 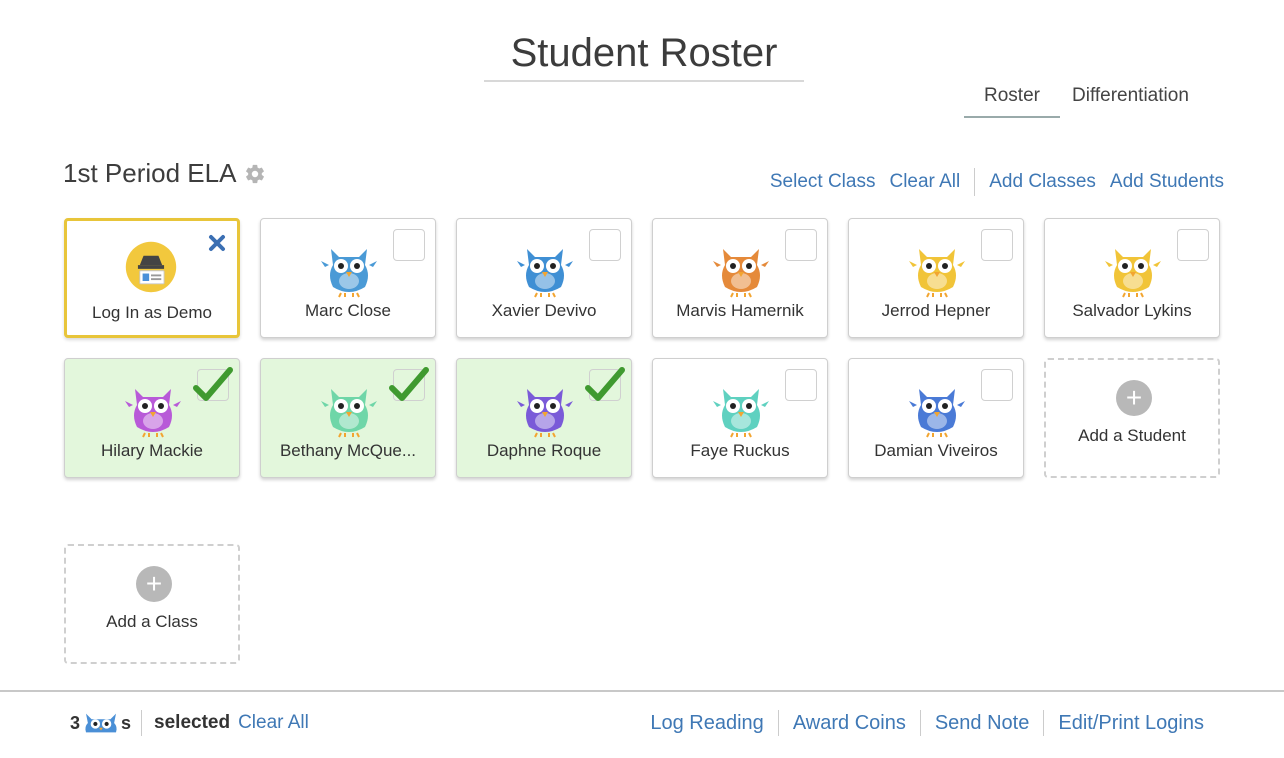 I want to click on owl-suffix: s, so click(x=126, y=722).